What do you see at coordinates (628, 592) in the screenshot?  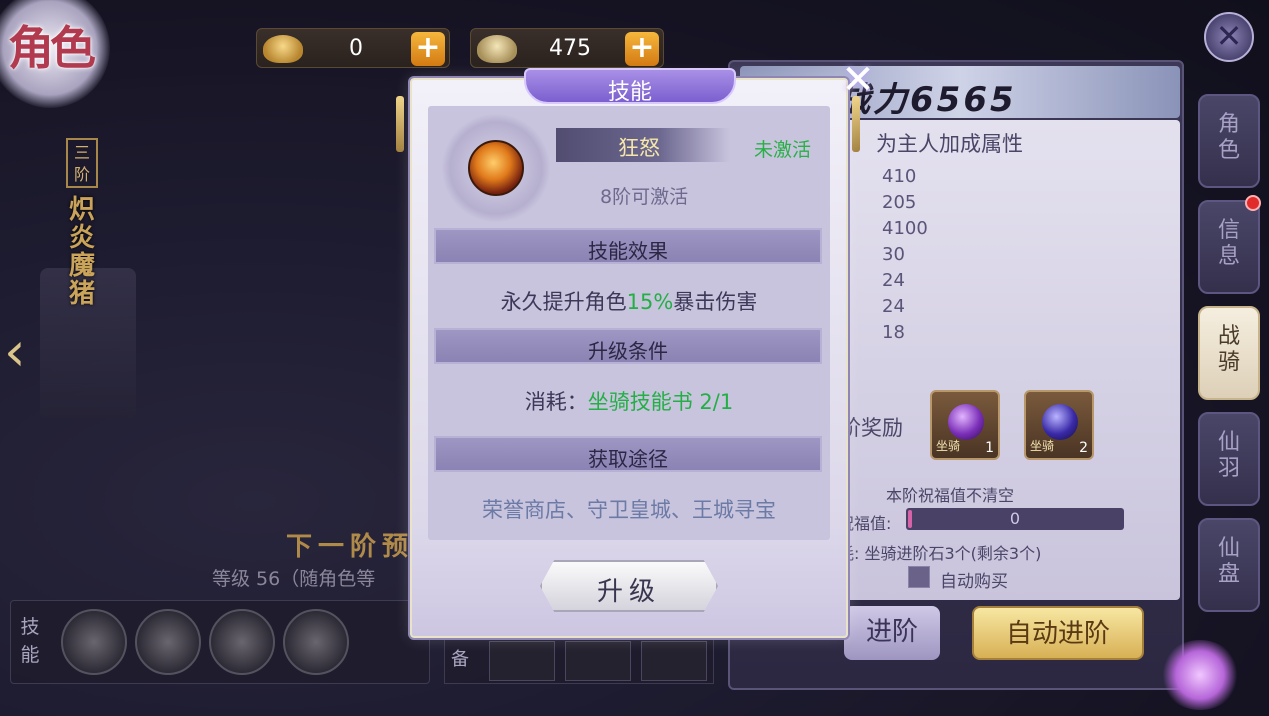 I see `upgrade-button-label: 升级` at bounding box center [628, 592].